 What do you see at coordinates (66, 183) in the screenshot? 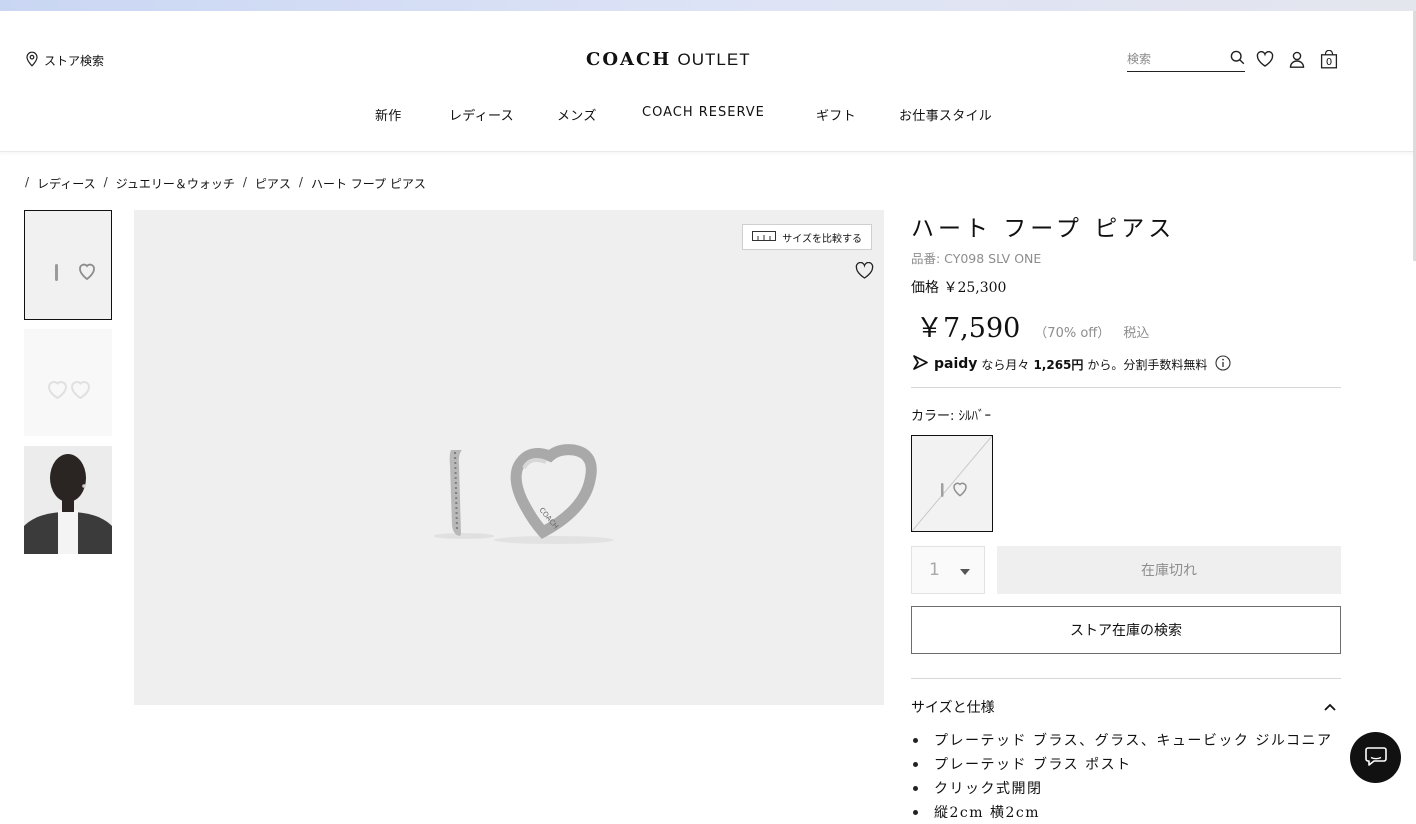
I see `breadcrumb-ladies: レディース` at bounding box center [66, 183].